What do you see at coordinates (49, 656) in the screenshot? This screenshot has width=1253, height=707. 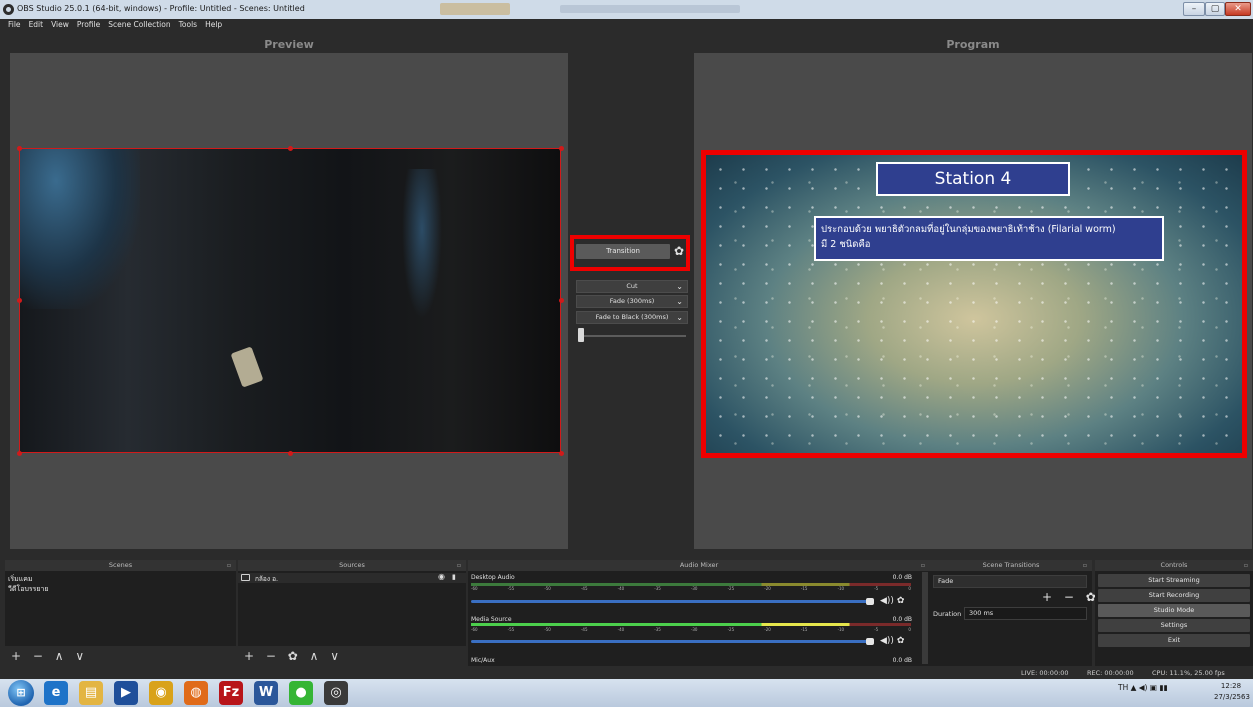 I see `scenes-toolbar-icons: + − ∧ ∨` at bounding box center [49, 656].